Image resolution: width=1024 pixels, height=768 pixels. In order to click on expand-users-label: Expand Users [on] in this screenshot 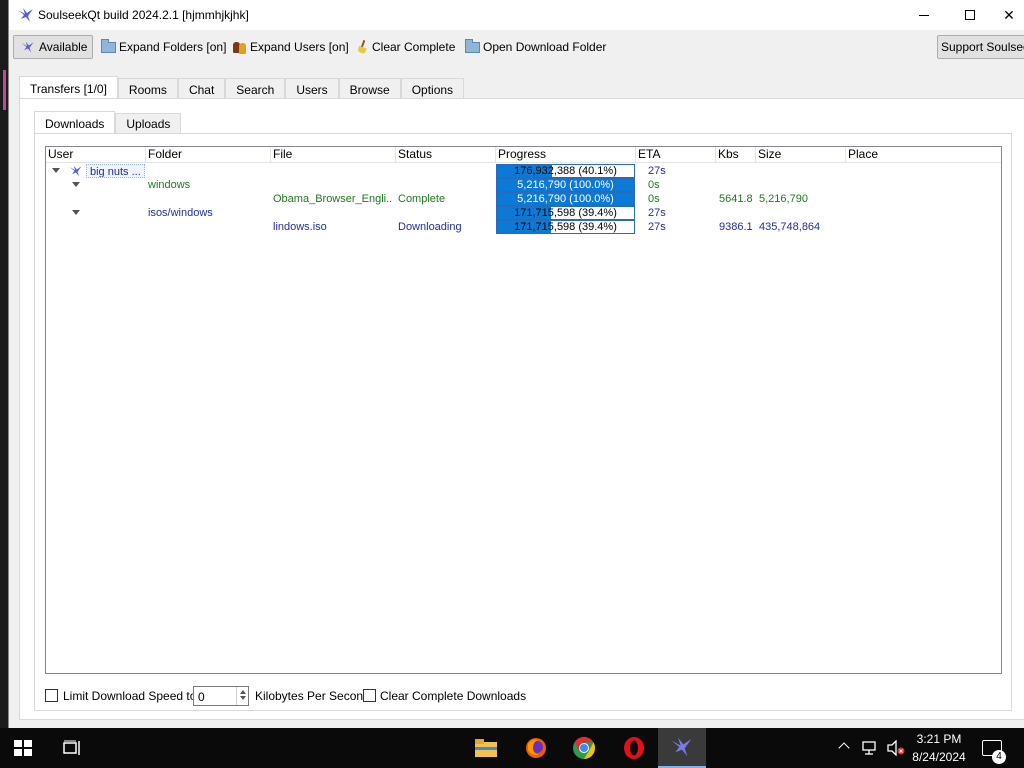, I will do `click(299, 47)`.